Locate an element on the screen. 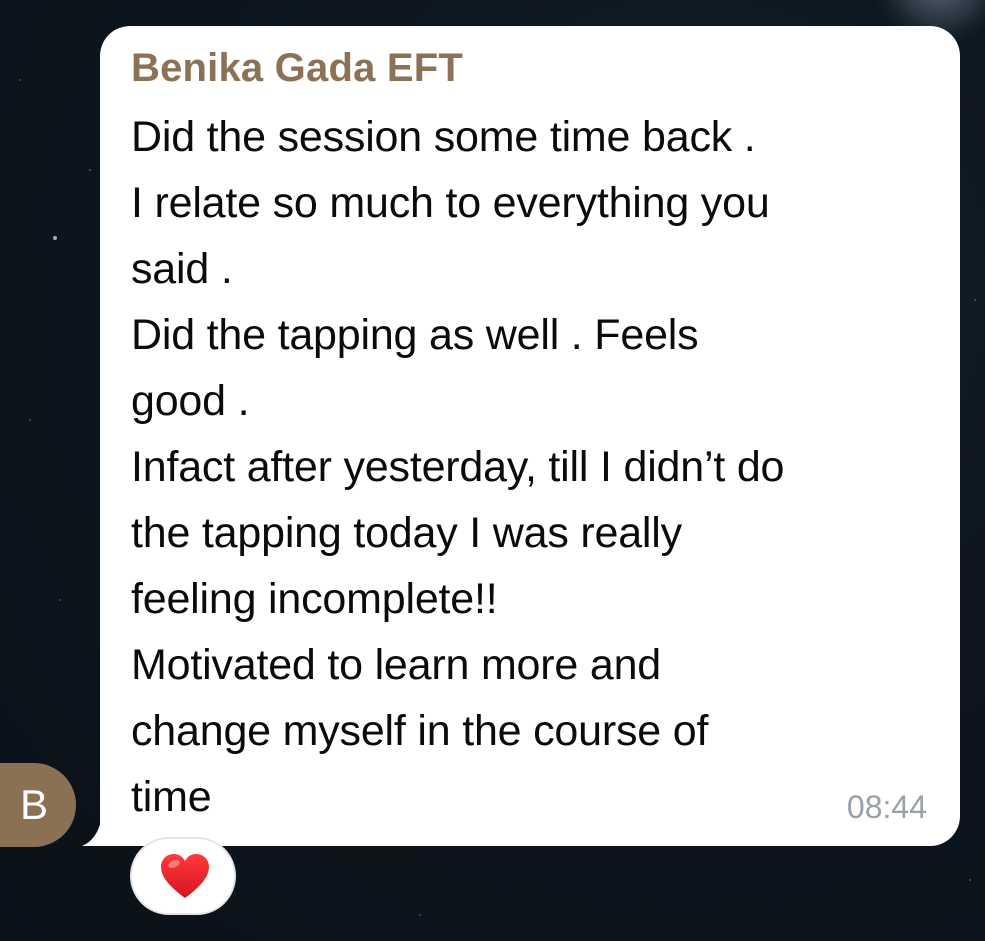 The image size is (985, 941). sender-name: Benika Gada EFT is located at coordinates (297, 68).